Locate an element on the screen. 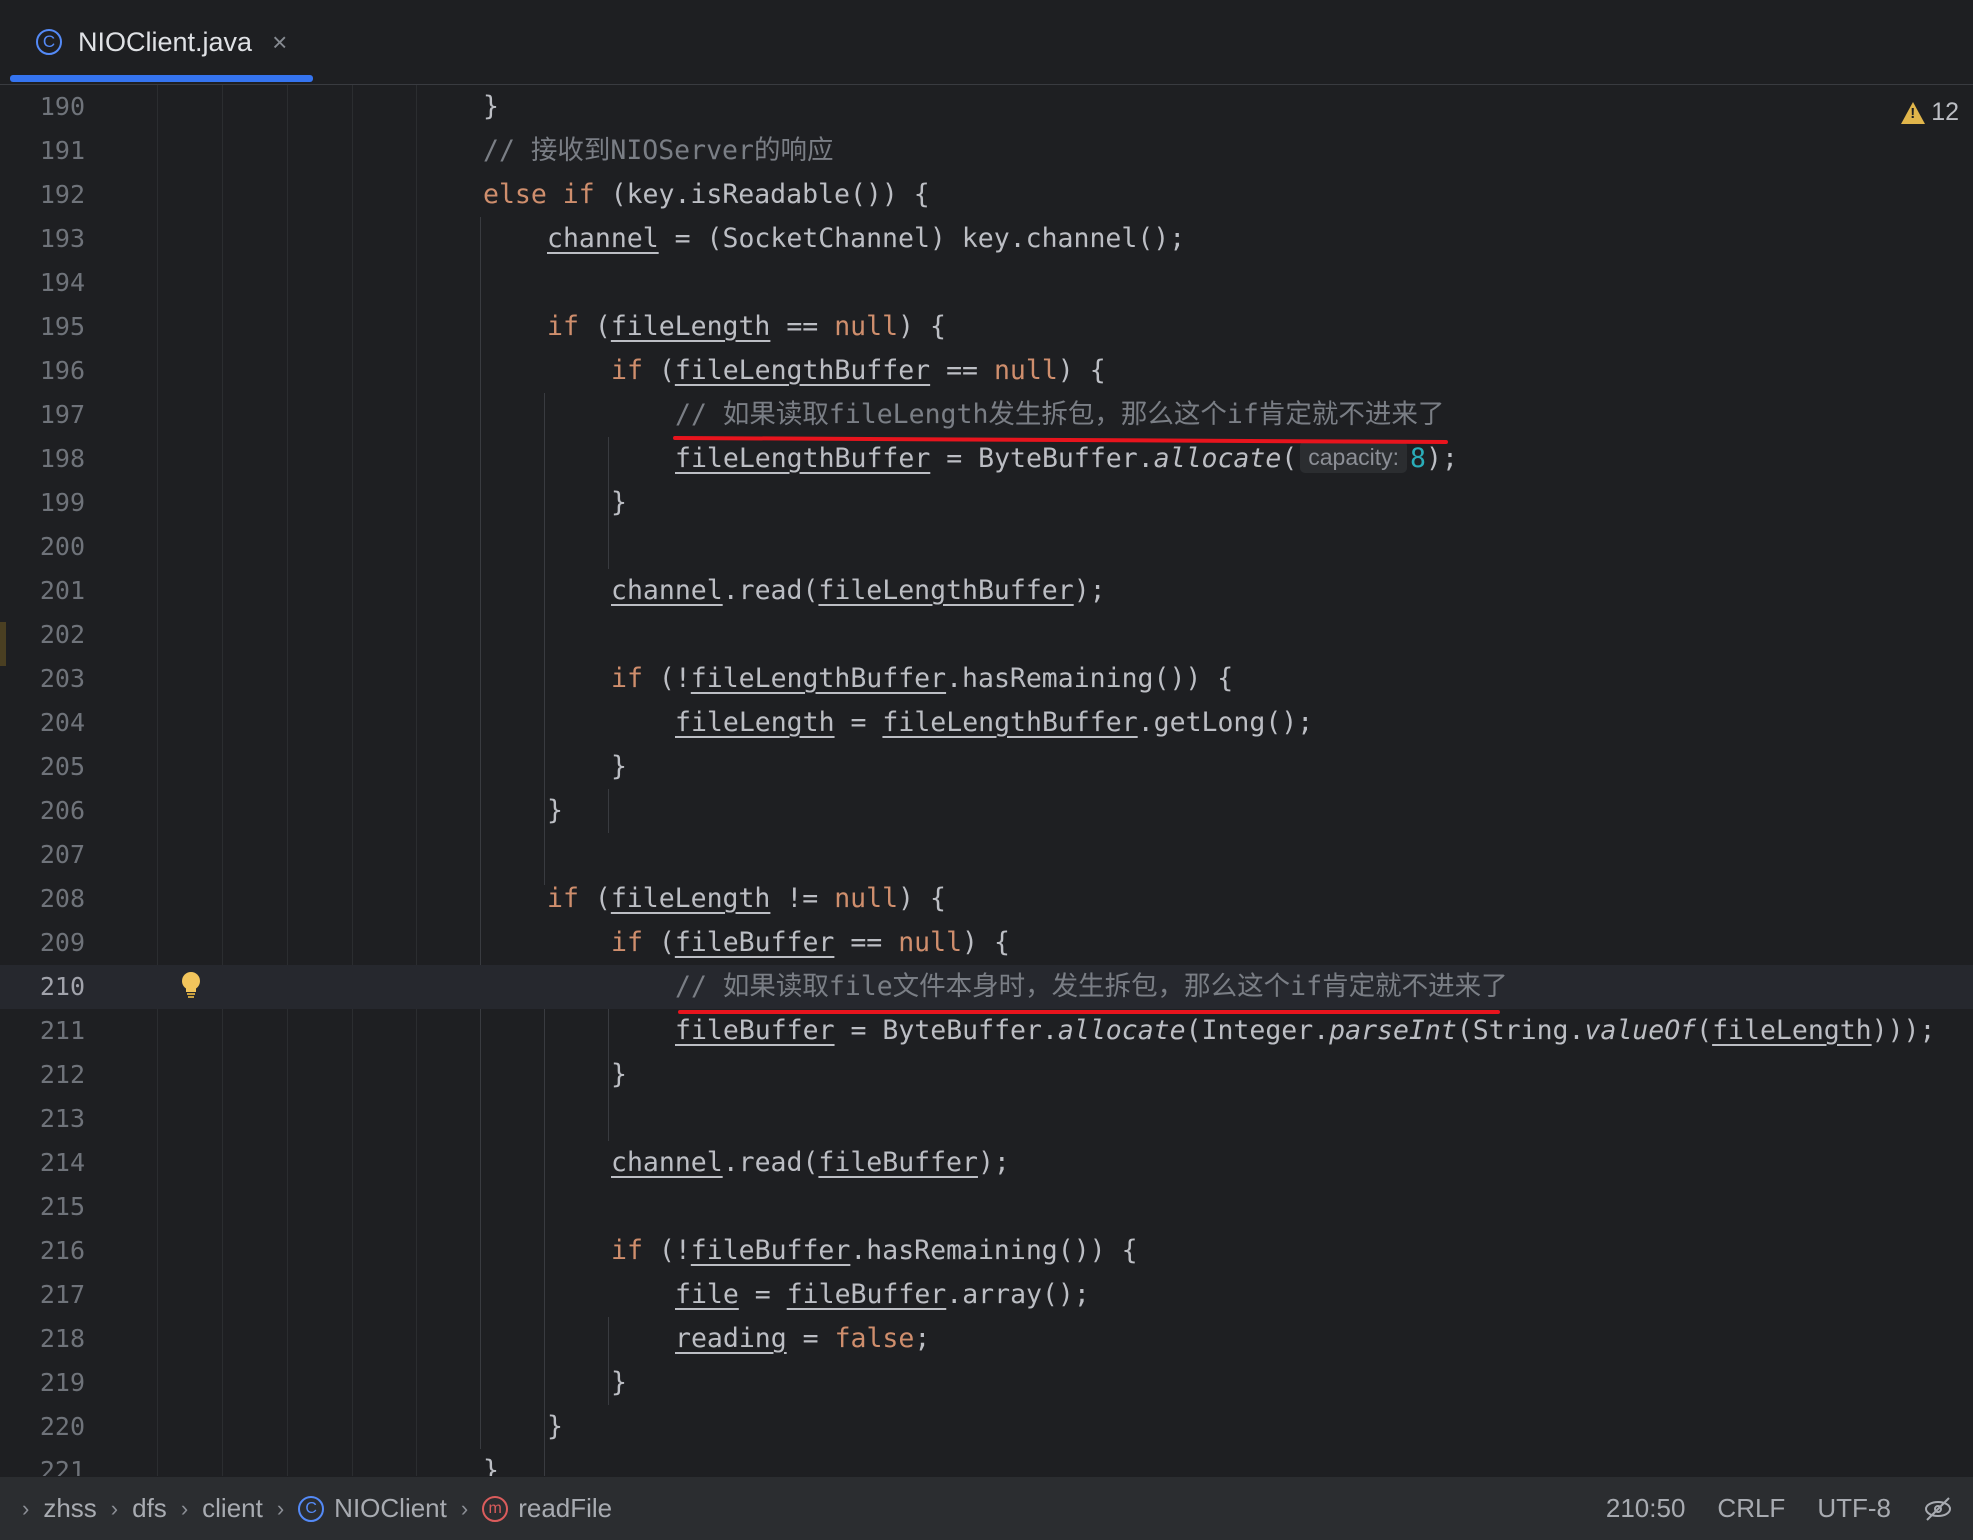 This screenshot has width=1973, height=1540. line-number: 211 is located at coordinates (47, 1031).